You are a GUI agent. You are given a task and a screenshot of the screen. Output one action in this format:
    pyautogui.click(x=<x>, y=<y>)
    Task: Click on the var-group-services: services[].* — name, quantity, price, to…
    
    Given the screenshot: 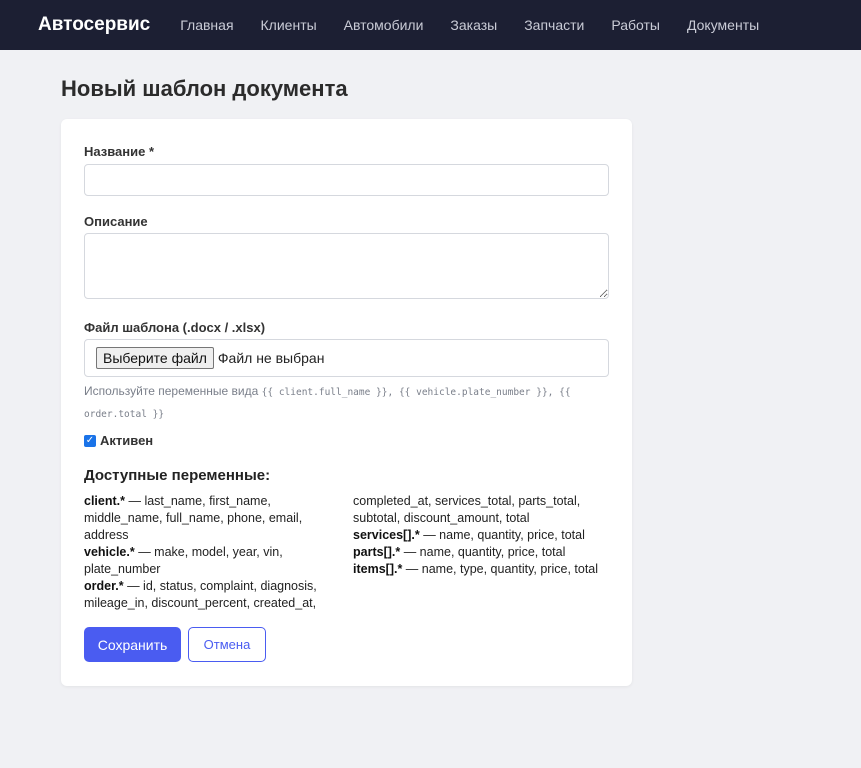 What is the action you would take?
    pyautogui.click(x=485, y=535)
    